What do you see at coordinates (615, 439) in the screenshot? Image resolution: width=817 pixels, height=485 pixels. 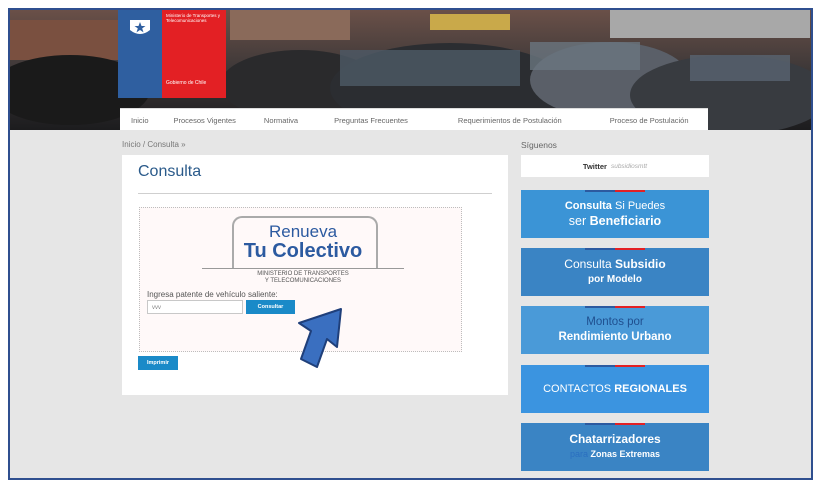 I see `banner-5-line1-bold: Chatarrizadores` at bounding box center [615, 439].